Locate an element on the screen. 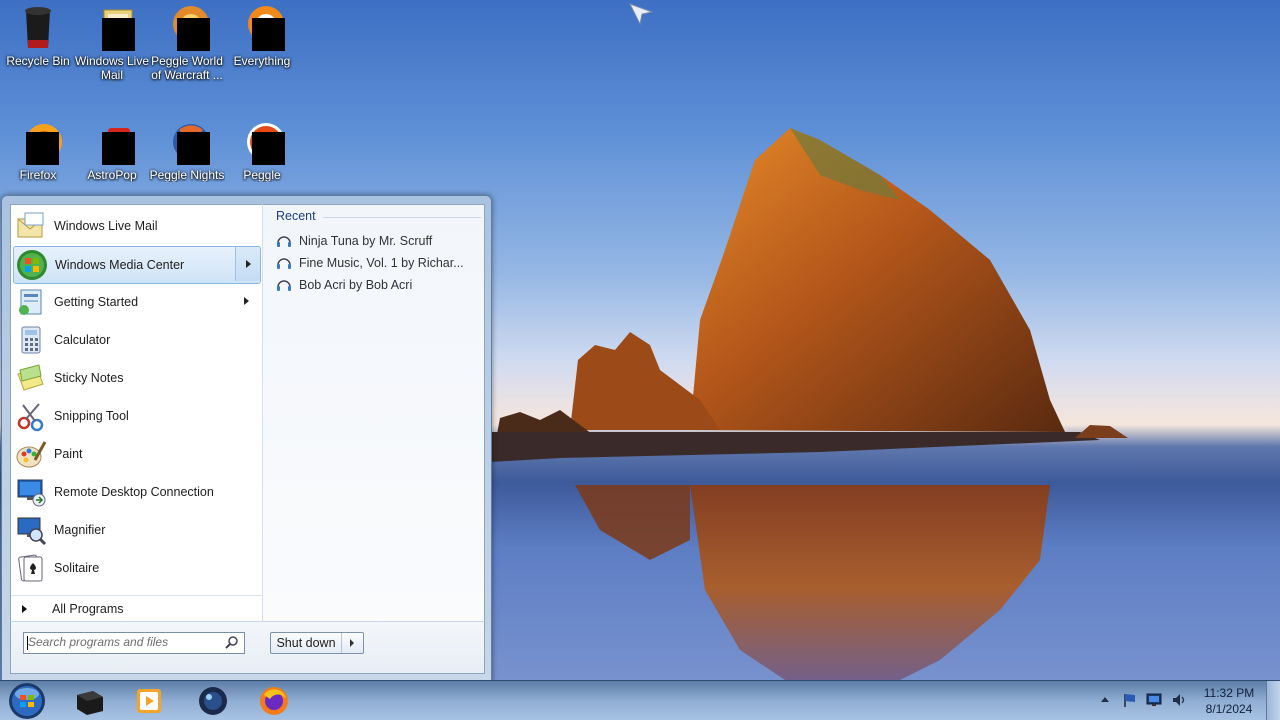 The image size is (1280, 720). taskbar-button-peggle-nights is located at coordinates (213, 701).